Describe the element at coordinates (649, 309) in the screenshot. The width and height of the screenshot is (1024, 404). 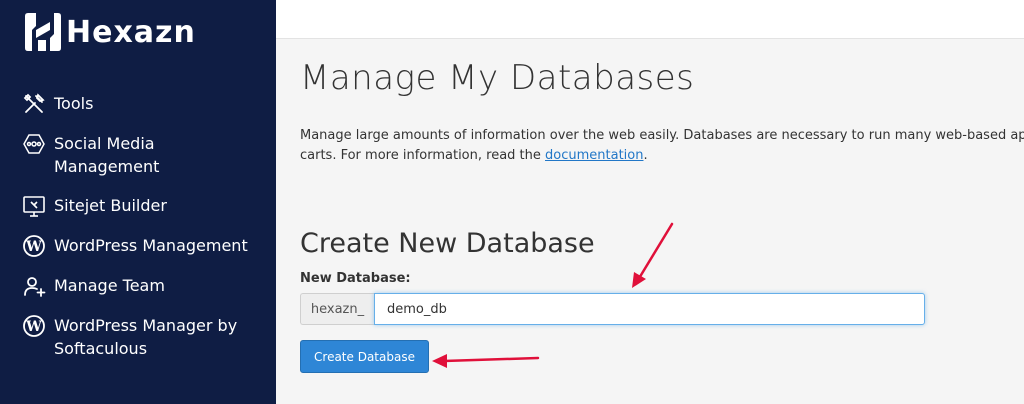
I see `new-database-input` at that location.